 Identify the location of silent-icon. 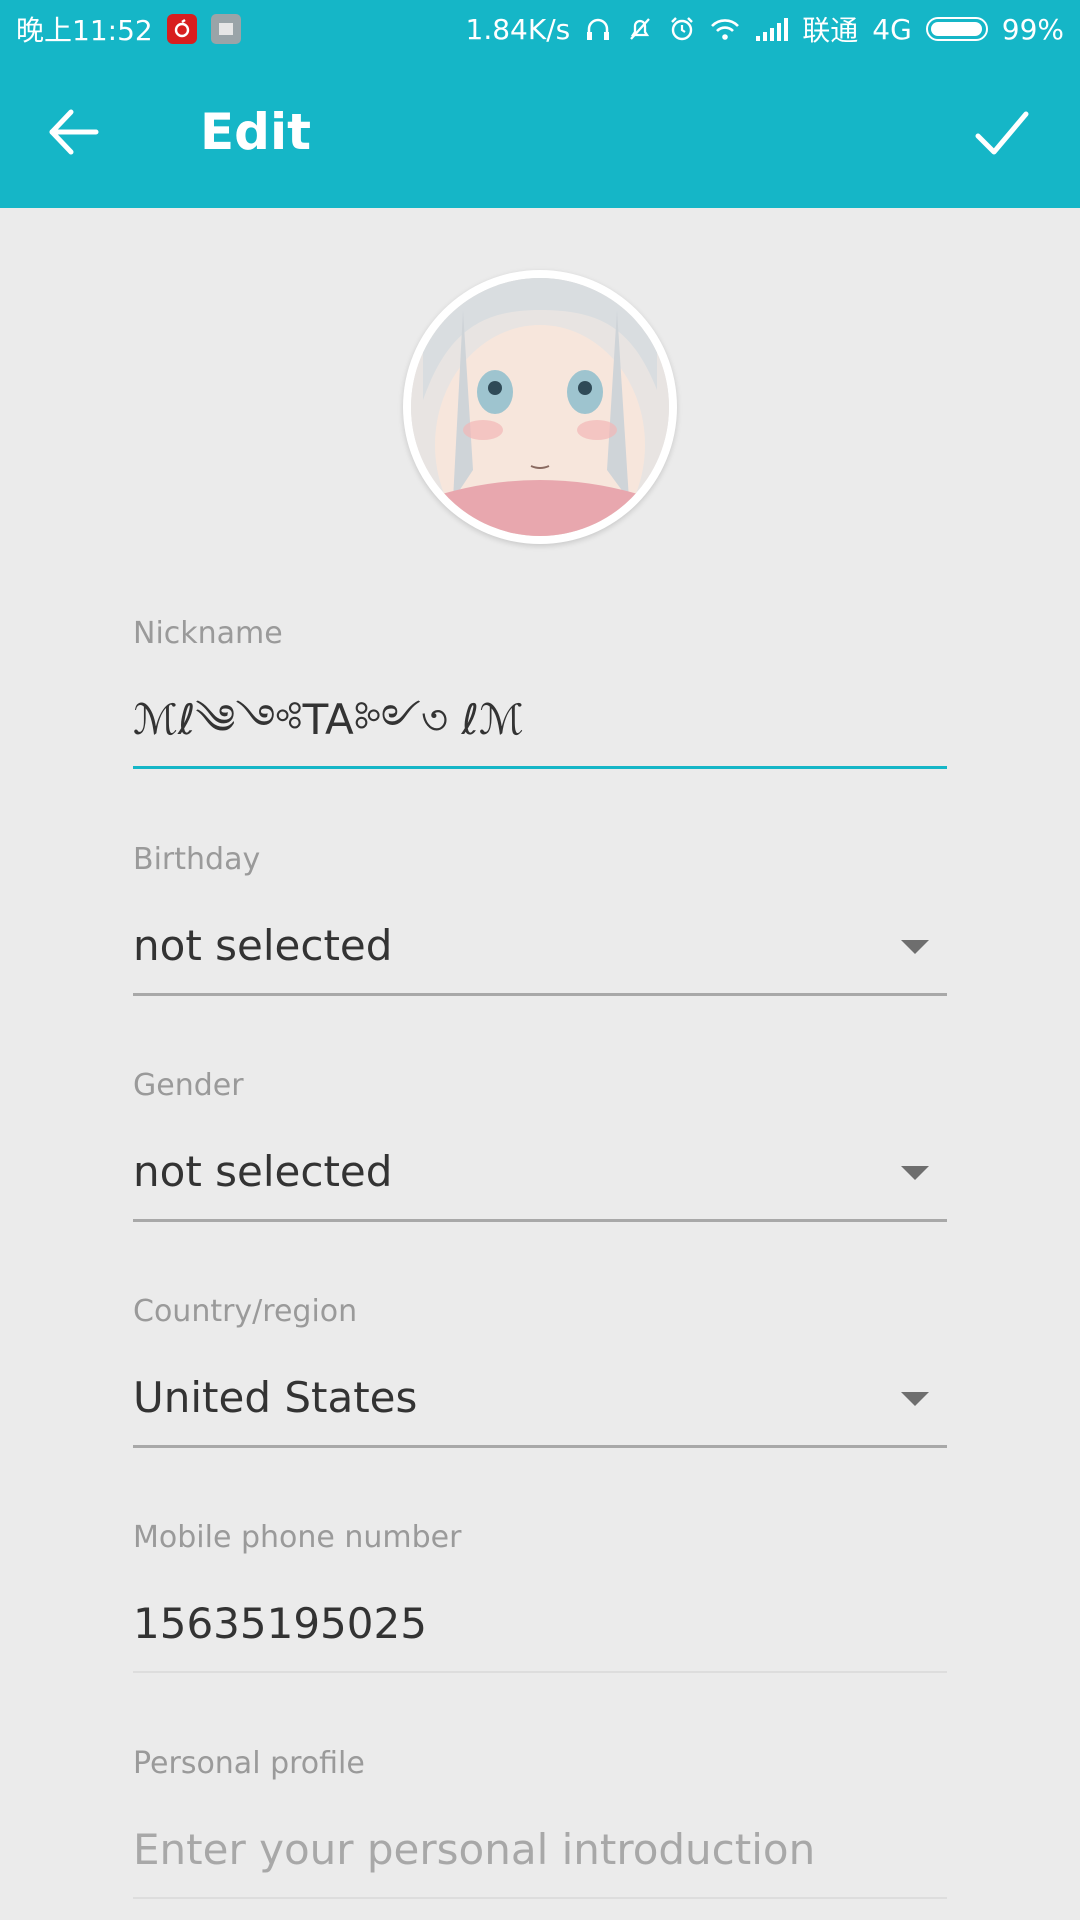
(640, 29).